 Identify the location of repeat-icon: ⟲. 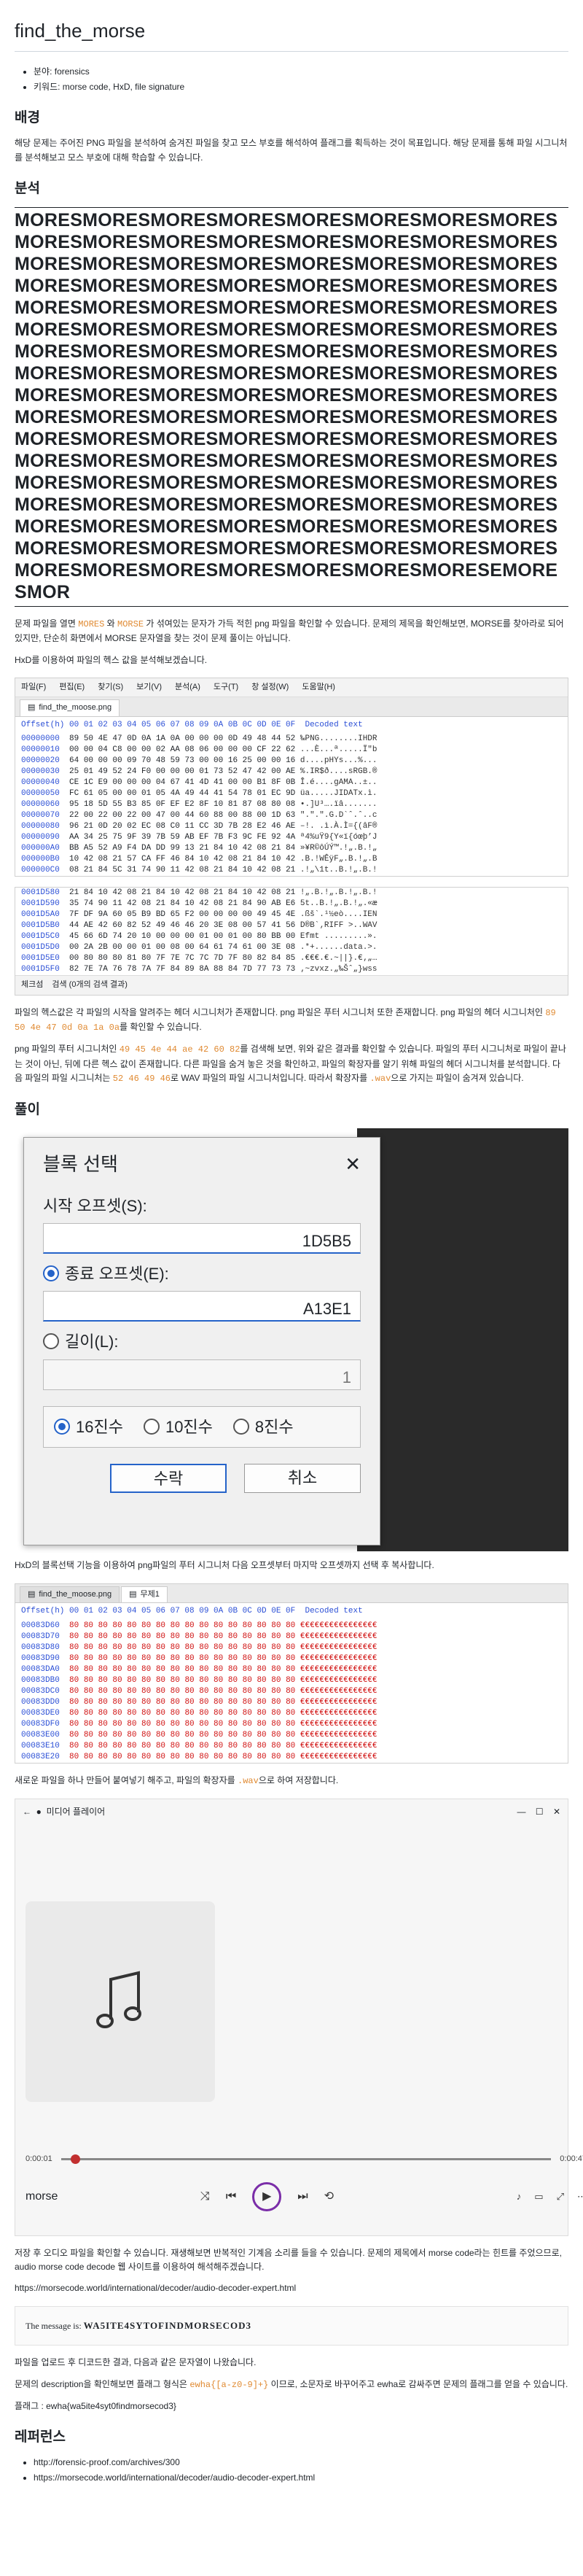
(329, 2196).